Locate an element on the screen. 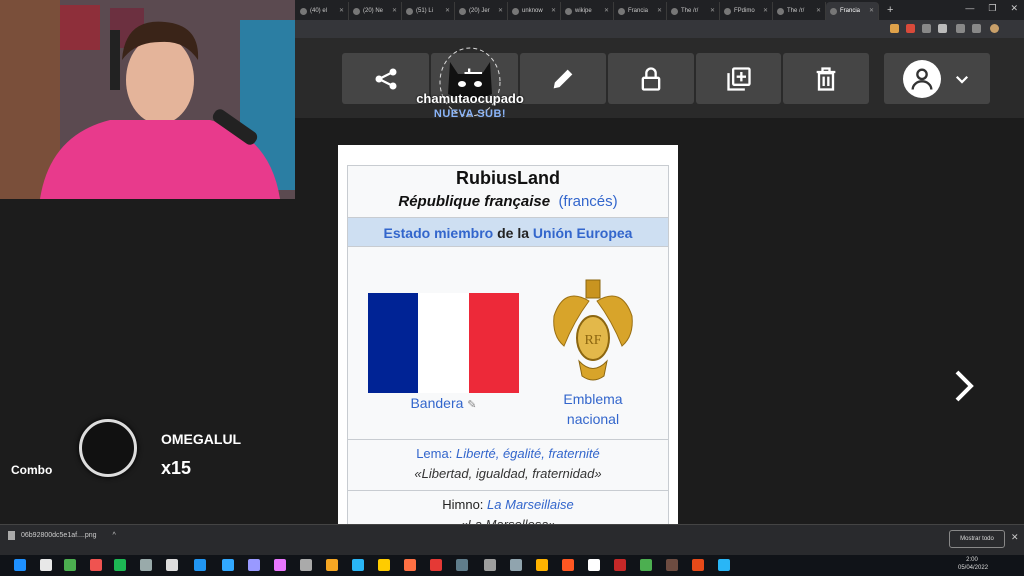  official-name-text: République française is located at coordinates (474, 201).